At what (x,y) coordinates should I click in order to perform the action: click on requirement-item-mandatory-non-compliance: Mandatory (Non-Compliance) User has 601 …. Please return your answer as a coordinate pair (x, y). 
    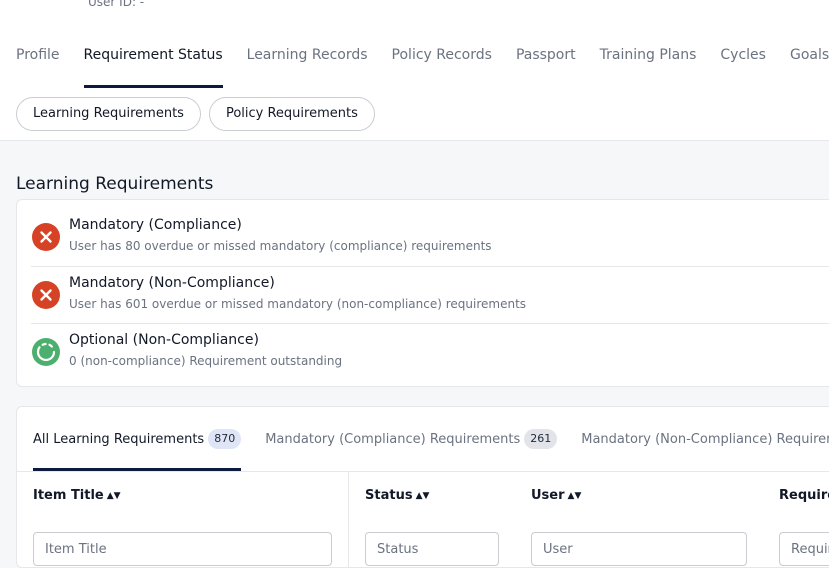
    Looking at the image, I should click on (430, 295).